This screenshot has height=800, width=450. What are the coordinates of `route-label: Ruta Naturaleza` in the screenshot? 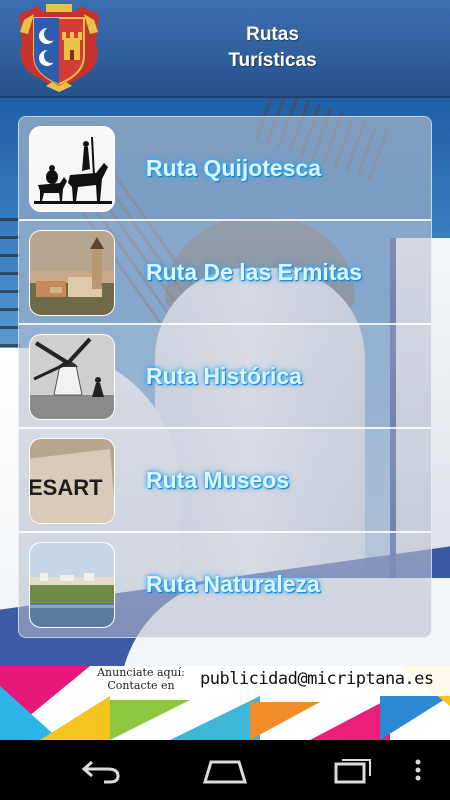 It's located at (233, 584).